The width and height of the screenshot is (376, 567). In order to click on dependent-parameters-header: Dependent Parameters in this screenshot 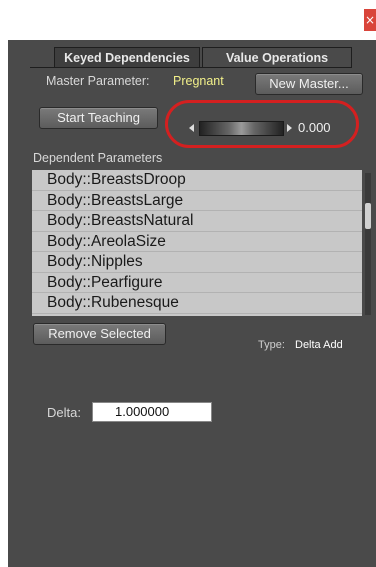, I will do `click(98, 158)`.